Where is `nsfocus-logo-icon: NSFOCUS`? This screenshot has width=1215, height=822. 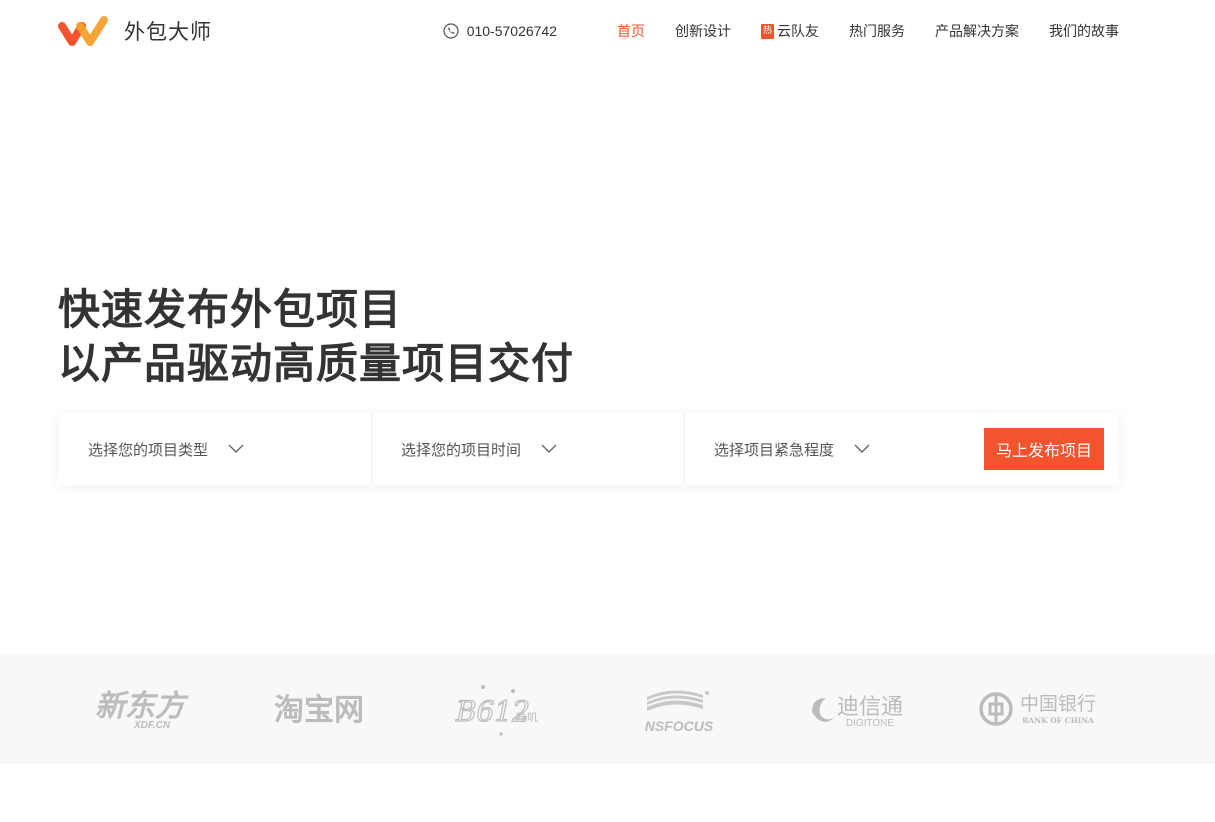
nsfocus-logo-icon: NSFOCUS is located at coordinates (679, 712).